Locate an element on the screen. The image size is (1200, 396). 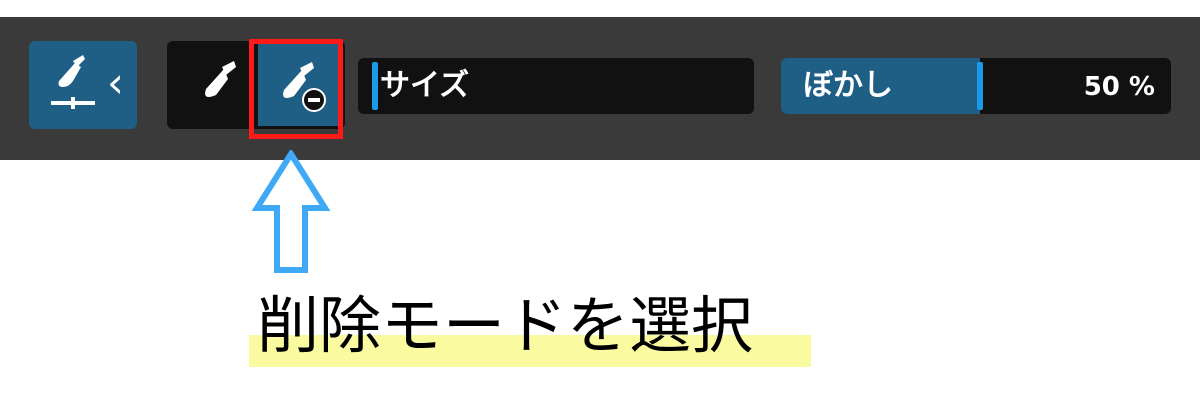
up-arrow-icon is located at coordinates (291, 211).